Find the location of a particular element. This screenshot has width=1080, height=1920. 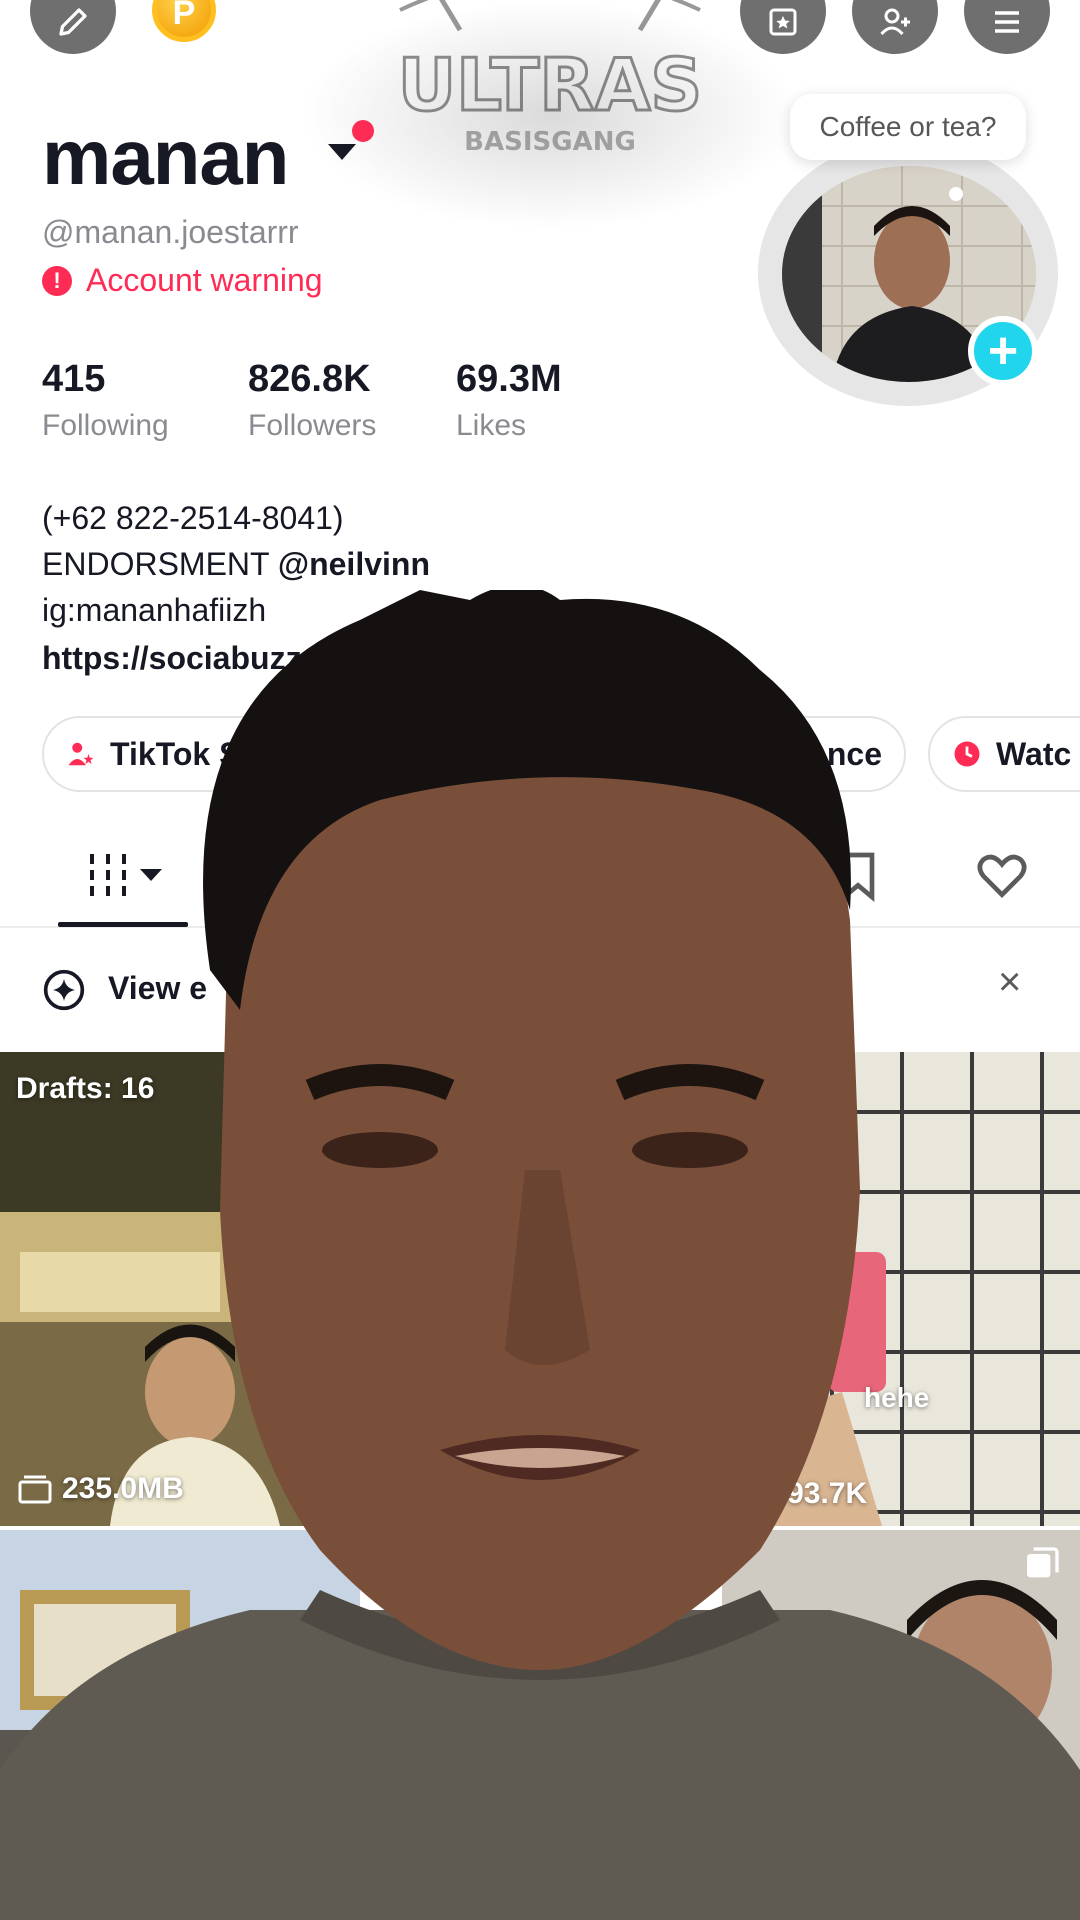

alert-icon: ! is located at coordinates (57, 280).